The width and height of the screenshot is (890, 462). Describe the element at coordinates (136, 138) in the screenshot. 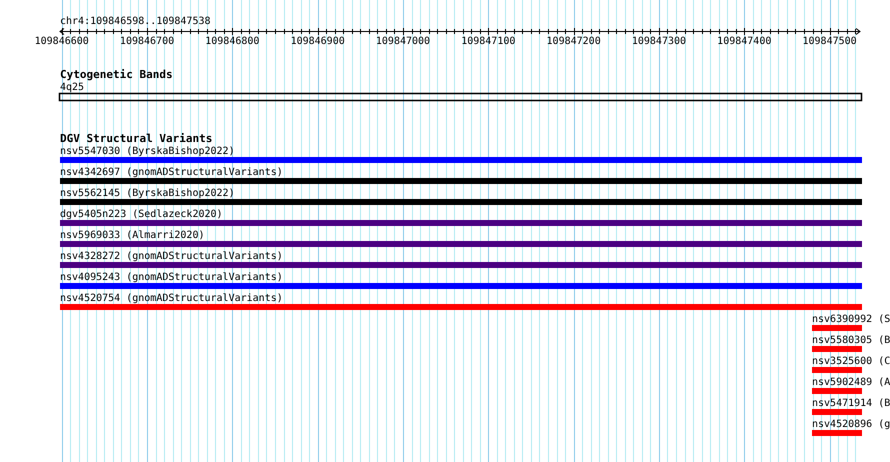

I see `track-title: DGV Structural Variants` at that location.